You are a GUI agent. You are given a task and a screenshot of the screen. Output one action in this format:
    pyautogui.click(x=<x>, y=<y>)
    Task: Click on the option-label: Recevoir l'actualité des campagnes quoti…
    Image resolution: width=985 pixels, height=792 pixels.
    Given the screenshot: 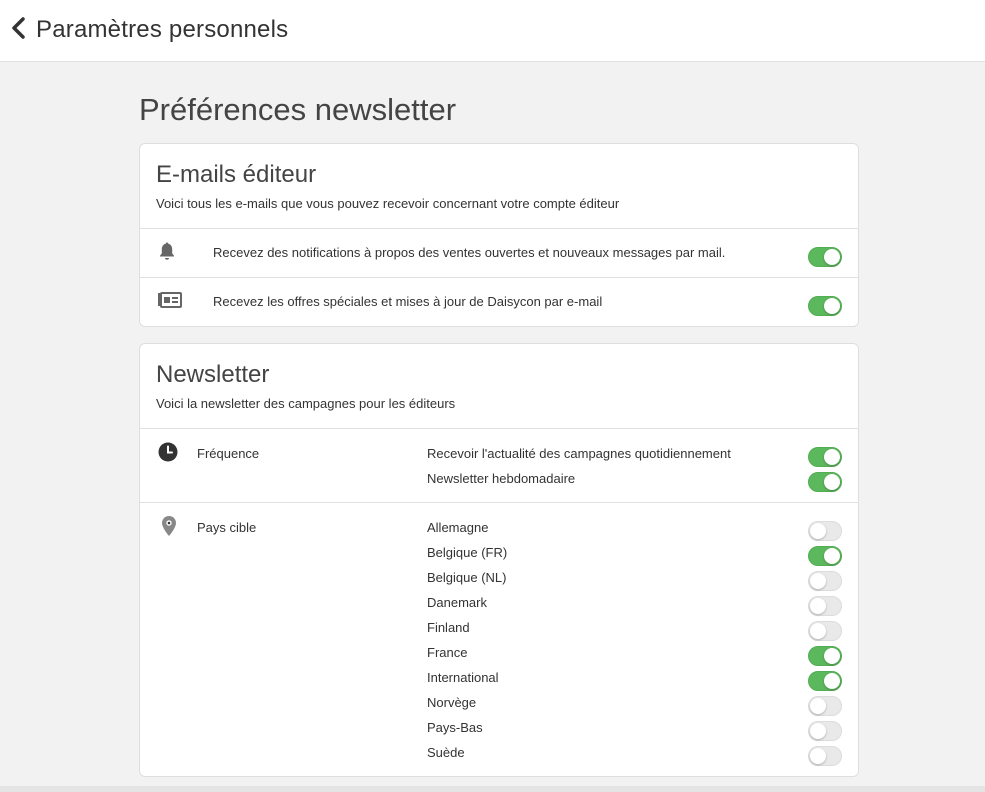 What is the action you would take?
    pyautogui.click(x=579, y=453)
    